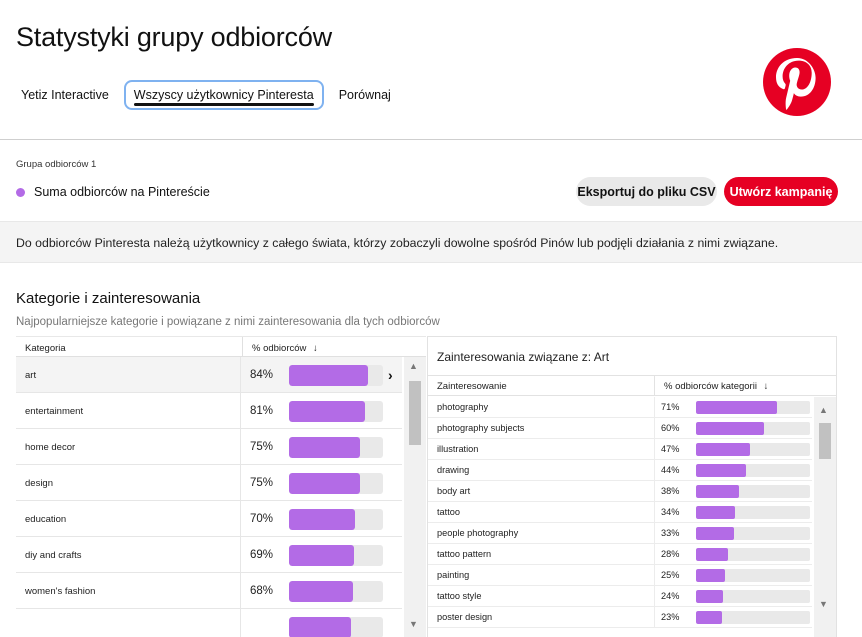 The width and height of the screenshot is (862, 637). I want to click on interest-name: body art, so click(454, 491).